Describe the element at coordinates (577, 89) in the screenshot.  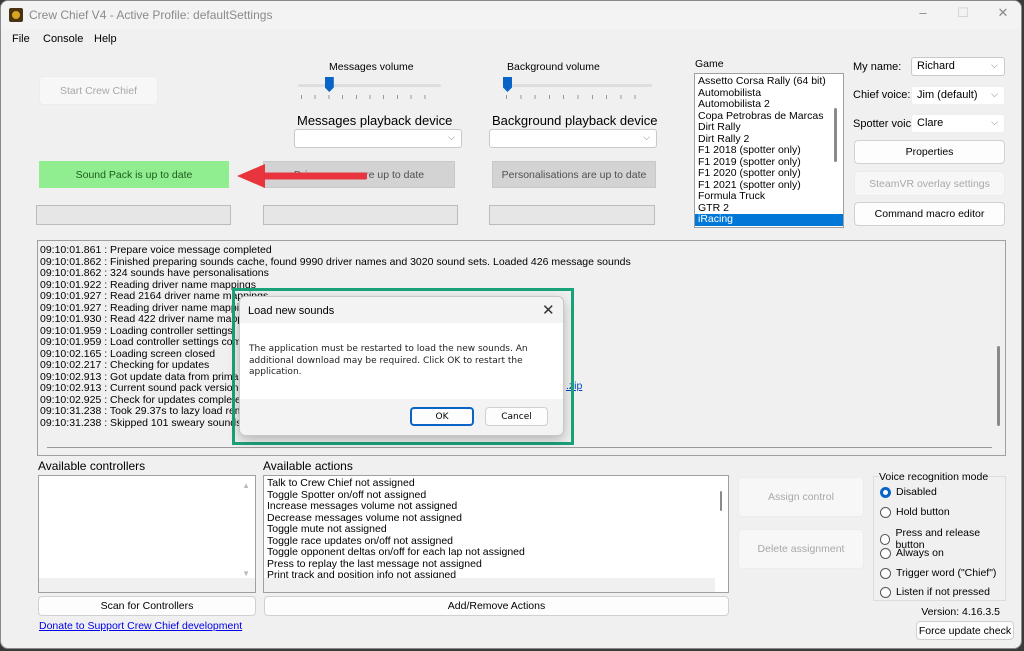
I see `background-volume-slider` at that location.